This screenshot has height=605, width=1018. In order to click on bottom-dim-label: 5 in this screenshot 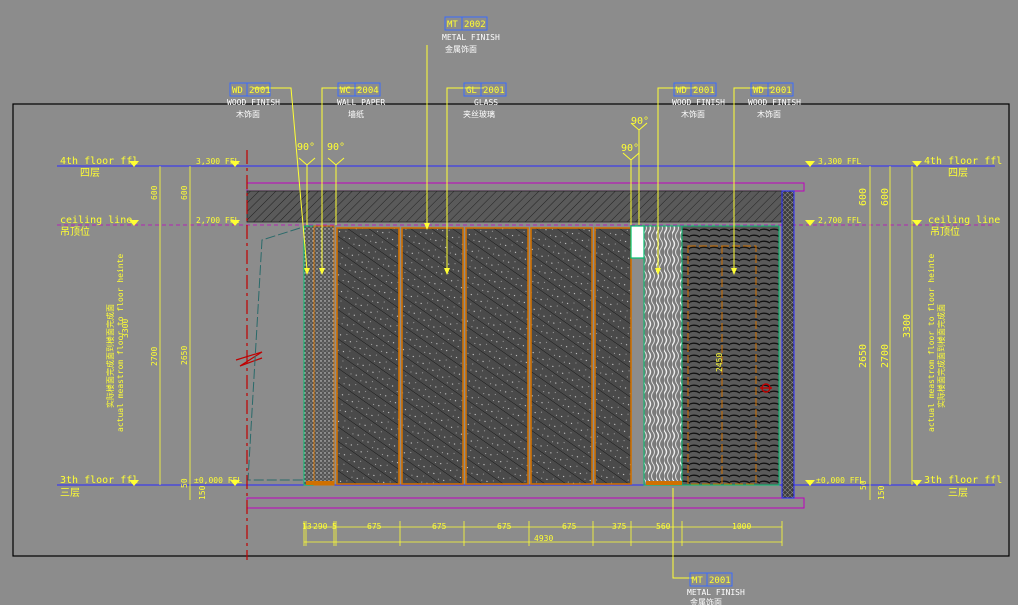, I will do `click(334, 526)`.